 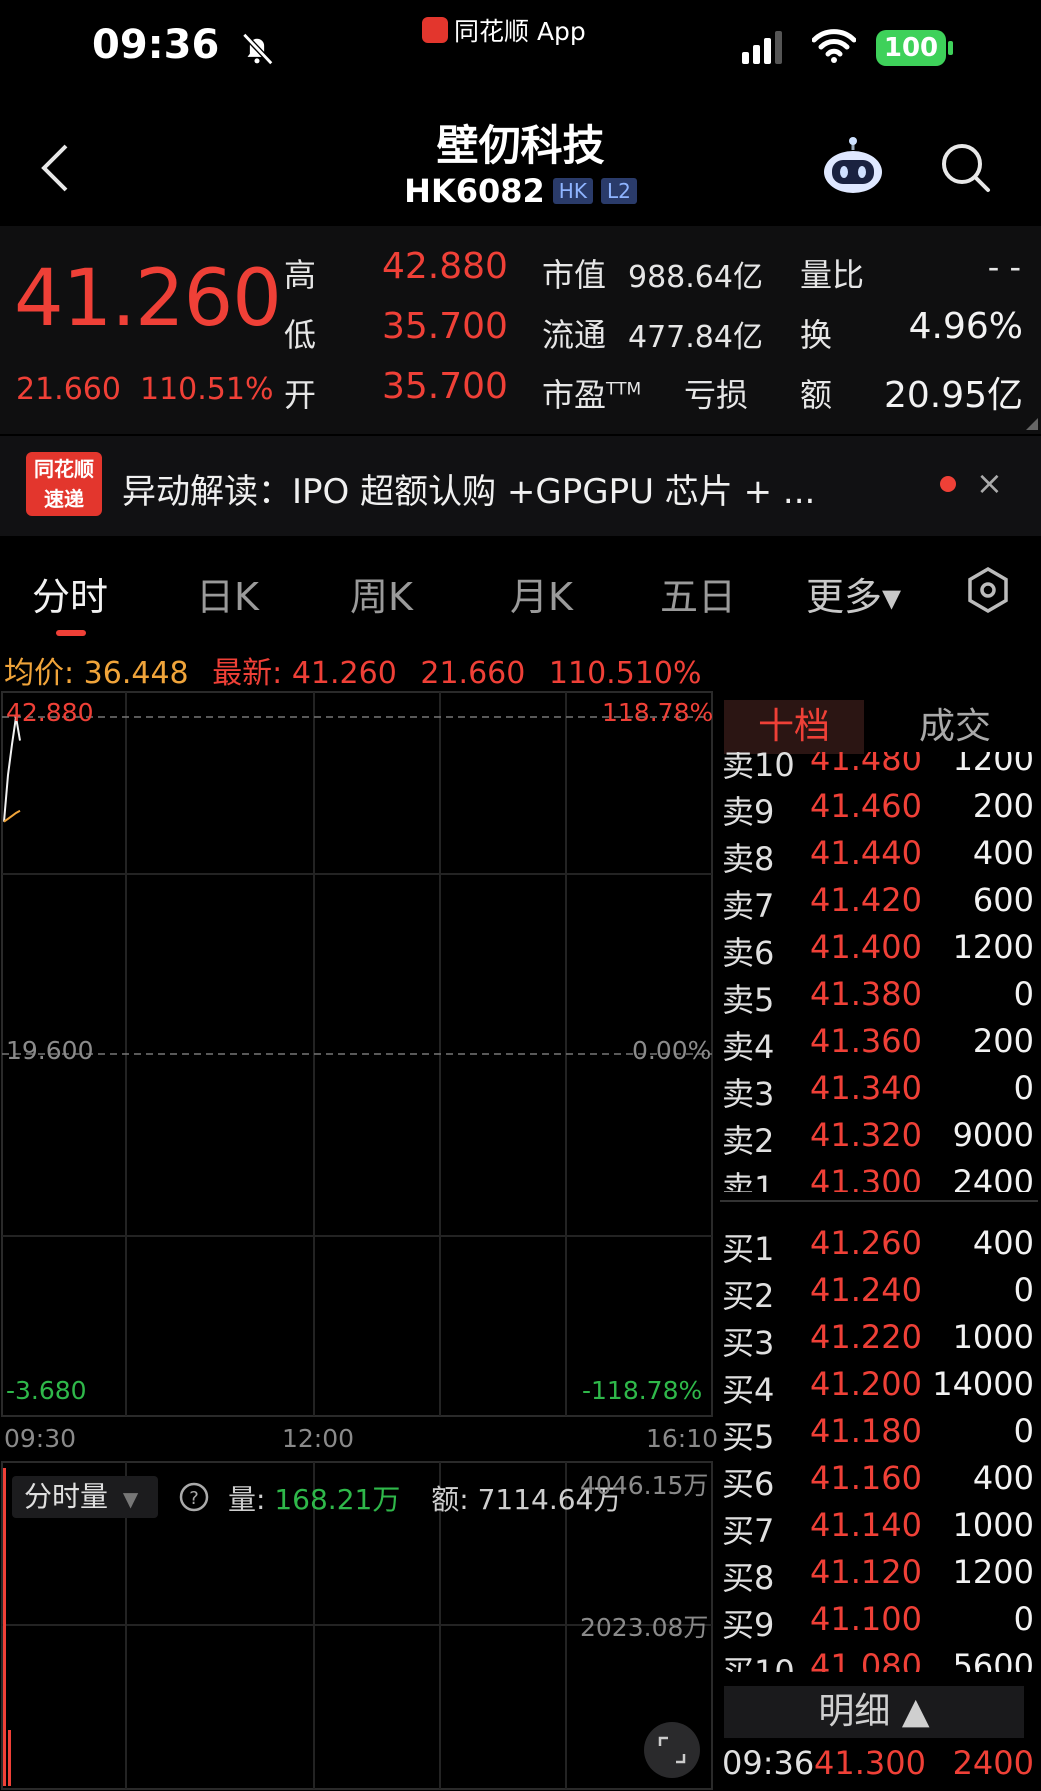 I want to click on bid-row: 买3 41.220 1000, so click(x=878, y=1341).